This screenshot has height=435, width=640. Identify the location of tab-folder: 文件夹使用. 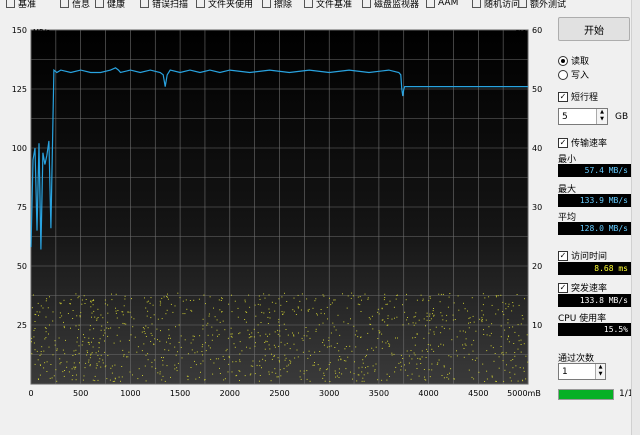
(224, 4).